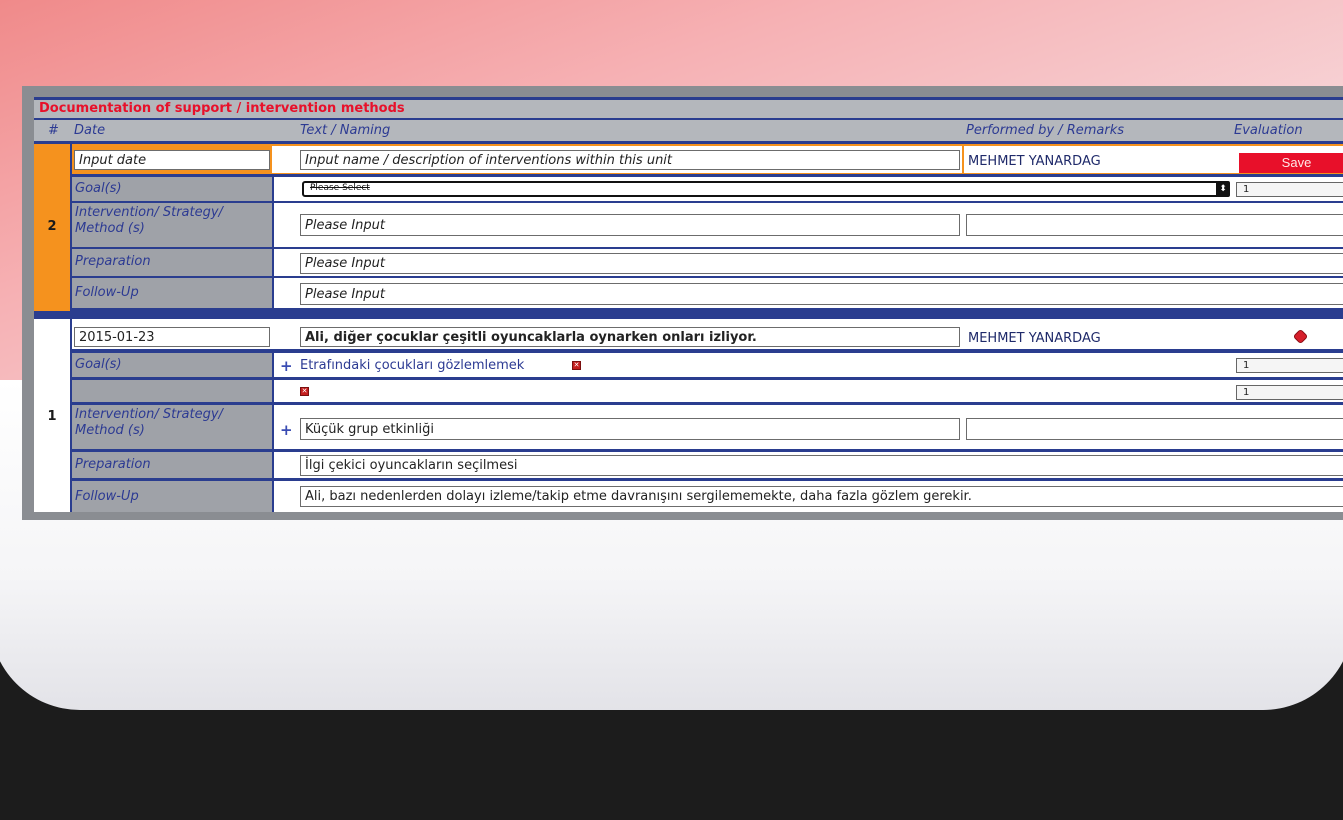  What do you see at coordinates (172, 496) in the screenshot?
I see `entry-followup-label: Follow-Up` at bounding box center [172, 496].